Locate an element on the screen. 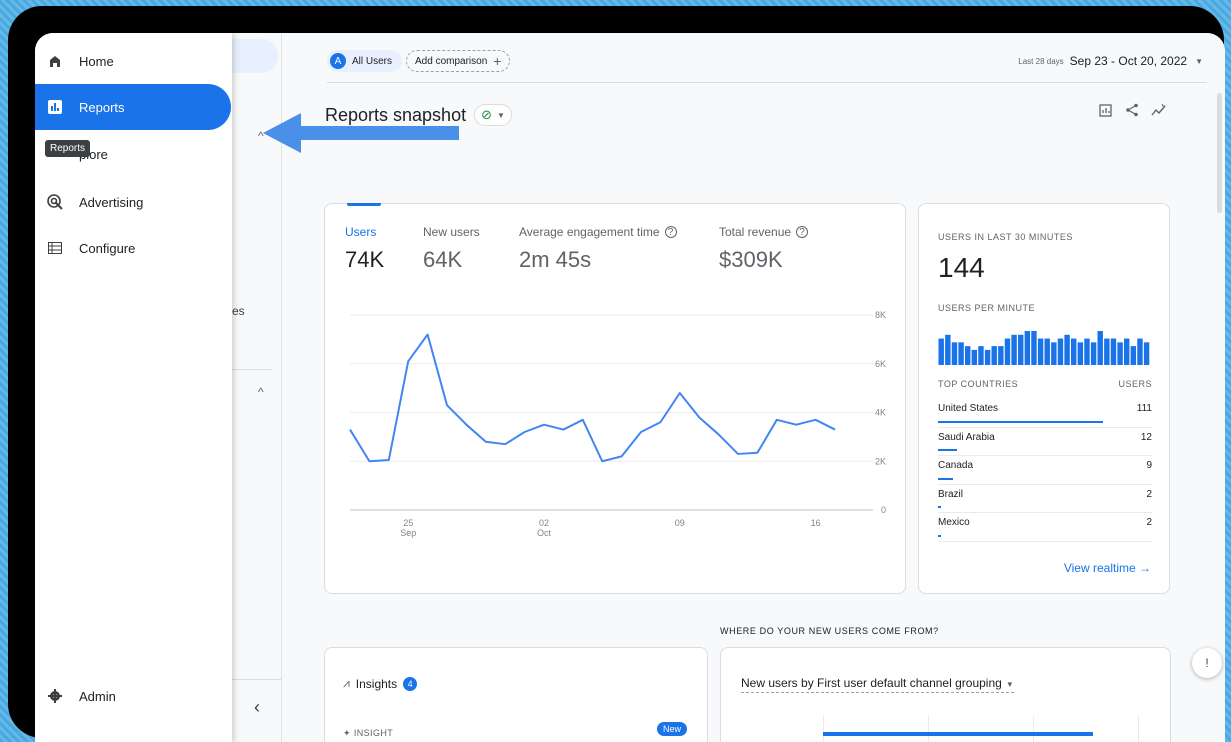 Image resolution: width=1231 pixels, height=742 pixels. advertising-icon is located at coordinates (55, 202).